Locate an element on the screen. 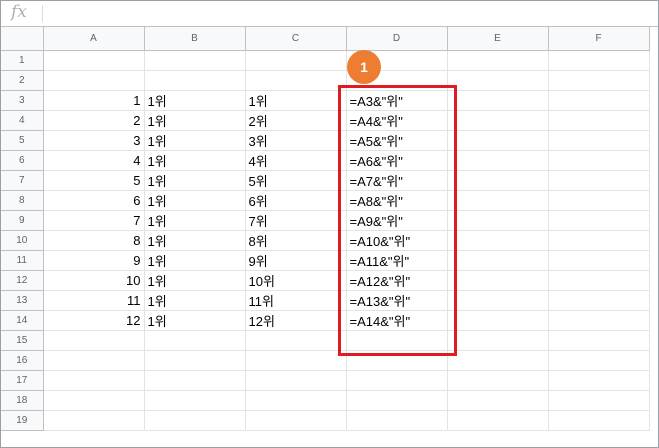 This screenshot has width=659, height=448. cell-e10 is located at coordinates (498, 240).